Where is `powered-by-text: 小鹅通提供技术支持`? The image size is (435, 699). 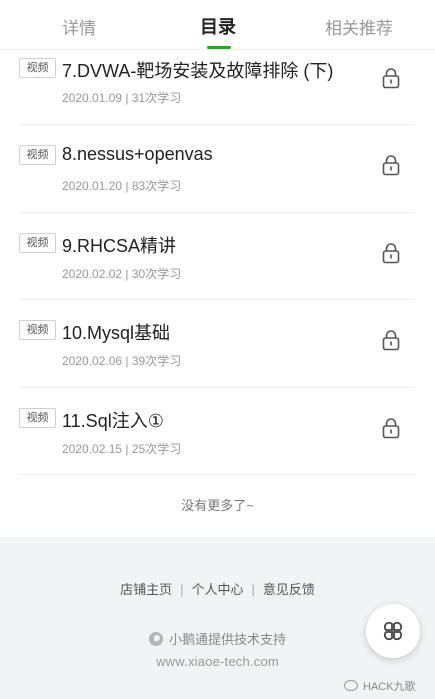
powered-by-text: 小鹅通提供技术支持 is located at coordinates (227, 639).